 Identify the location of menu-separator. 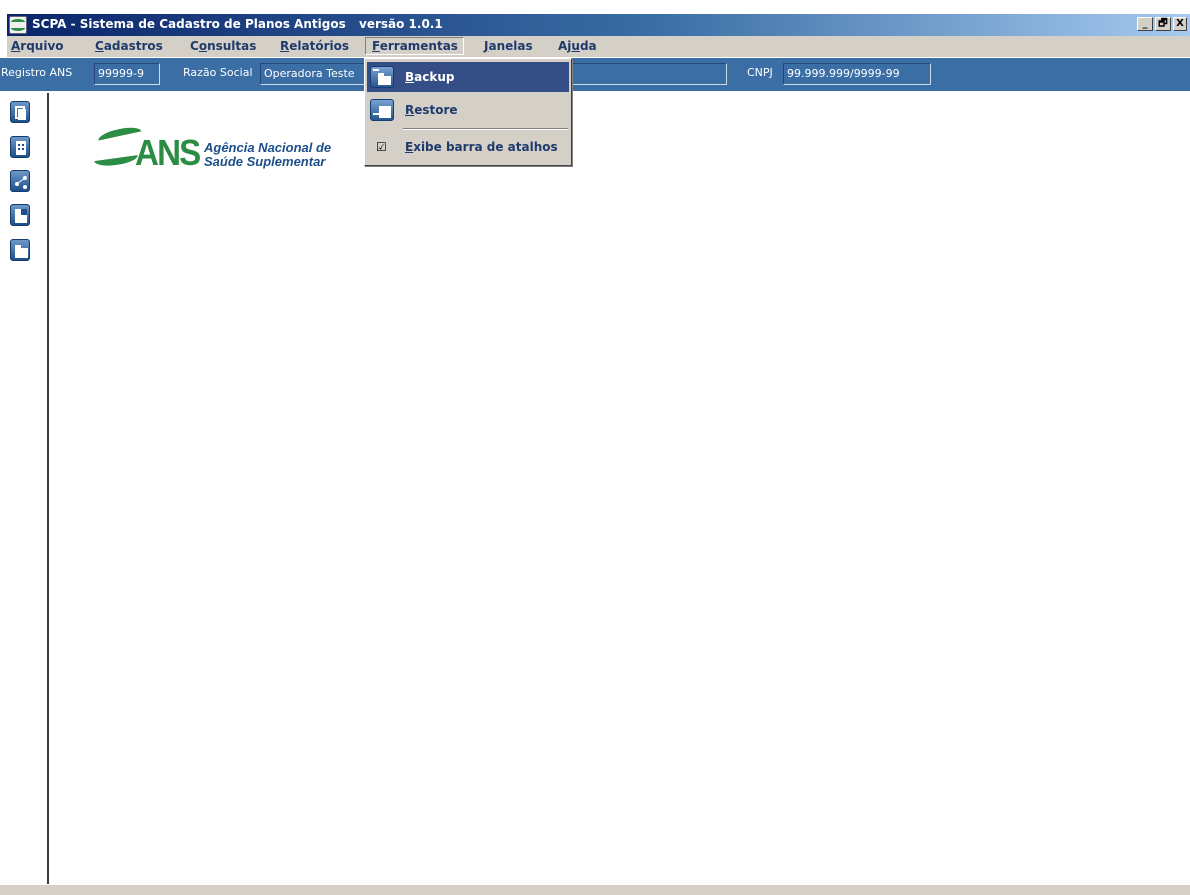
(485, 129).